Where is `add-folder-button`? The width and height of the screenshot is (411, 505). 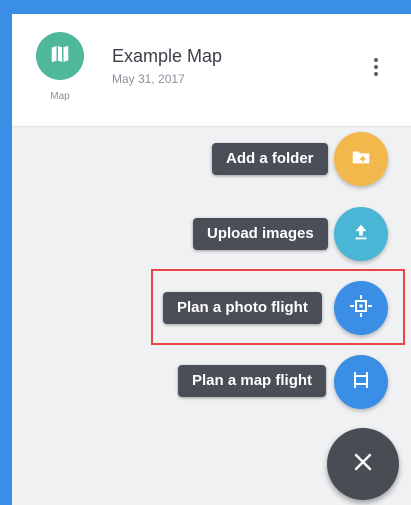 add-folder-button is located at coordinates (361, 159).